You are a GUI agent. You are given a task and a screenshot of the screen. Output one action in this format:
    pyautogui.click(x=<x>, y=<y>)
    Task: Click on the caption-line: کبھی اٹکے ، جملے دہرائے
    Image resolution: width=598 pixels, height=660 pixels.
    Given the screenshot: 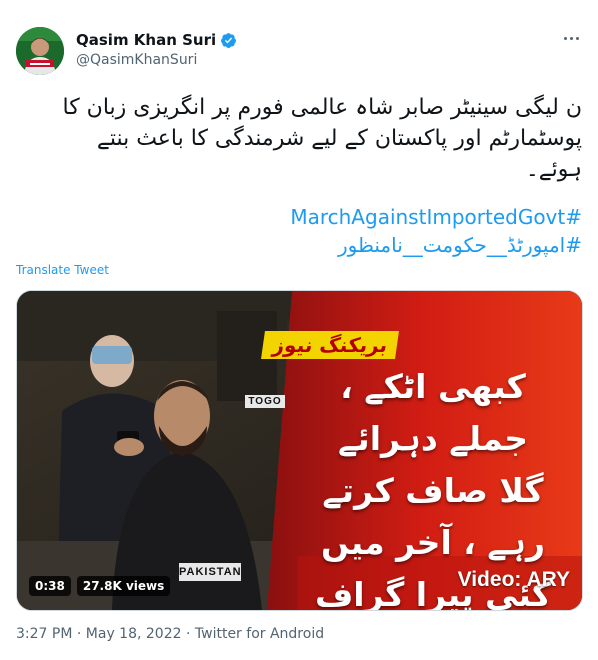 What is the action you would take?
    pyautogui.click(x=433, y=412)
    